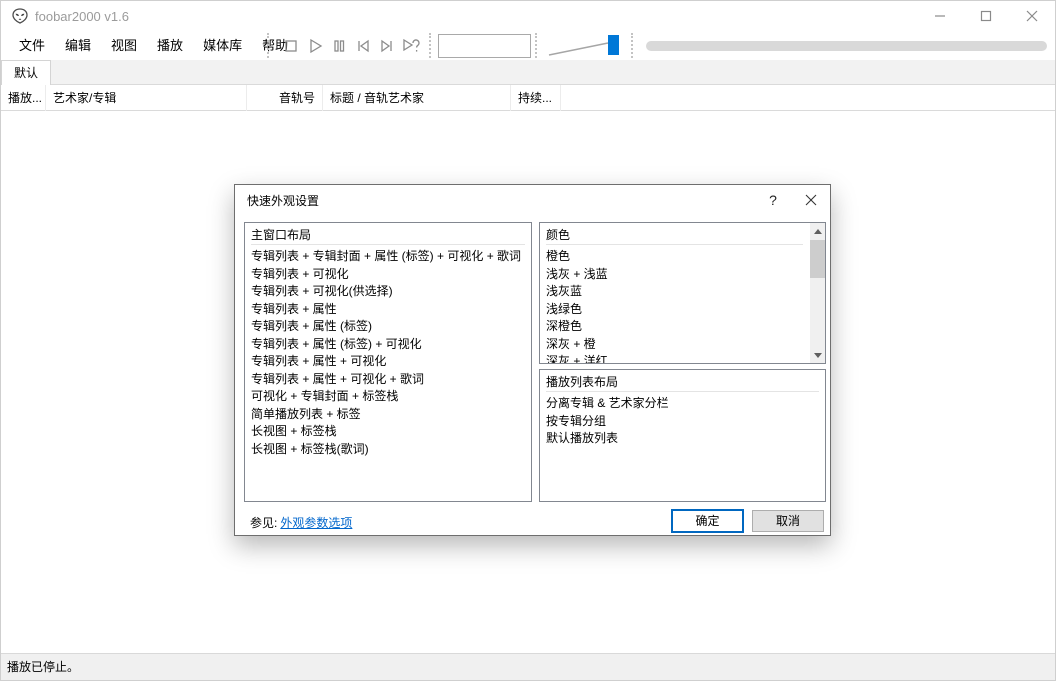 This screenshot has width=1056, height=681. Describe the element at coordinates (82, 16) in the screenshot. I see `window-title: foobar2000 v1.6` at that location.